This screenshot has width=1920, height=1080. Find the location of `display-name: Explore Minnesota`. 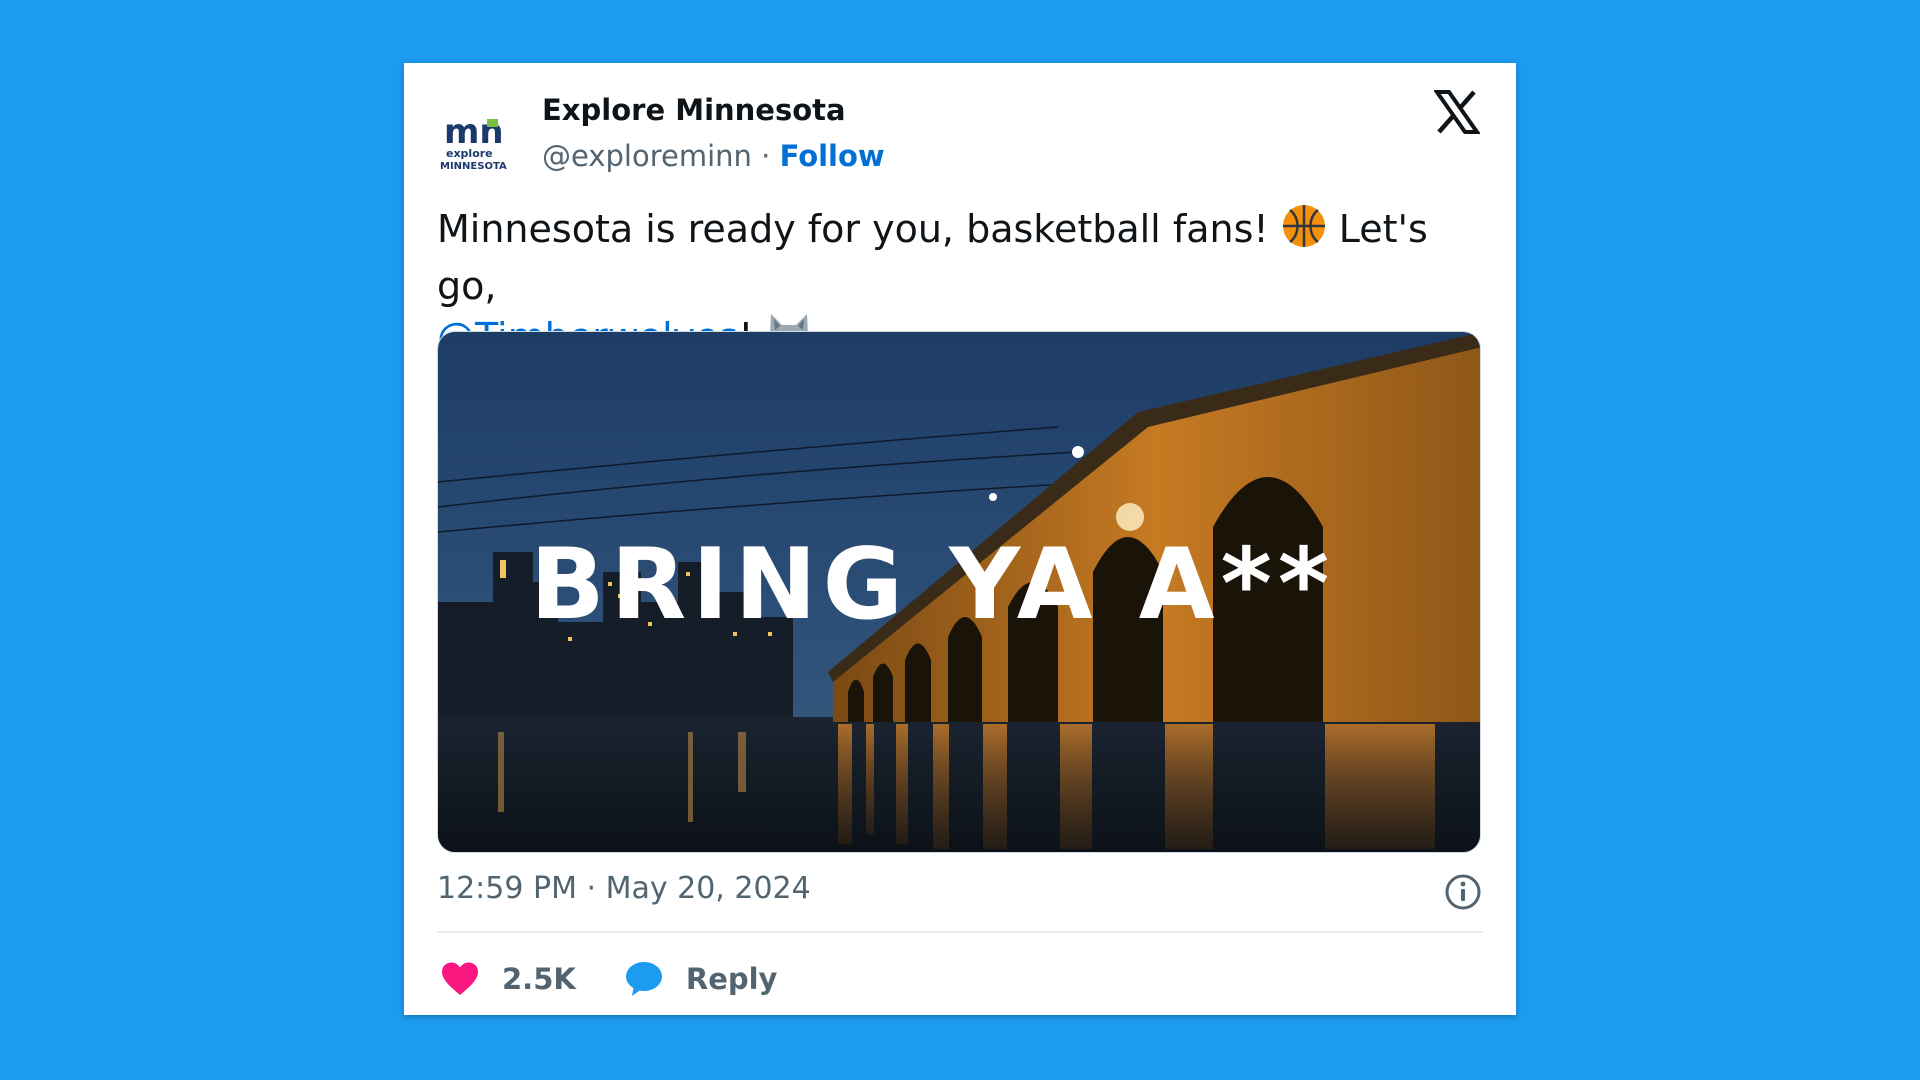

display-name: Explore Minnesota is located at coordinates (694, 110).